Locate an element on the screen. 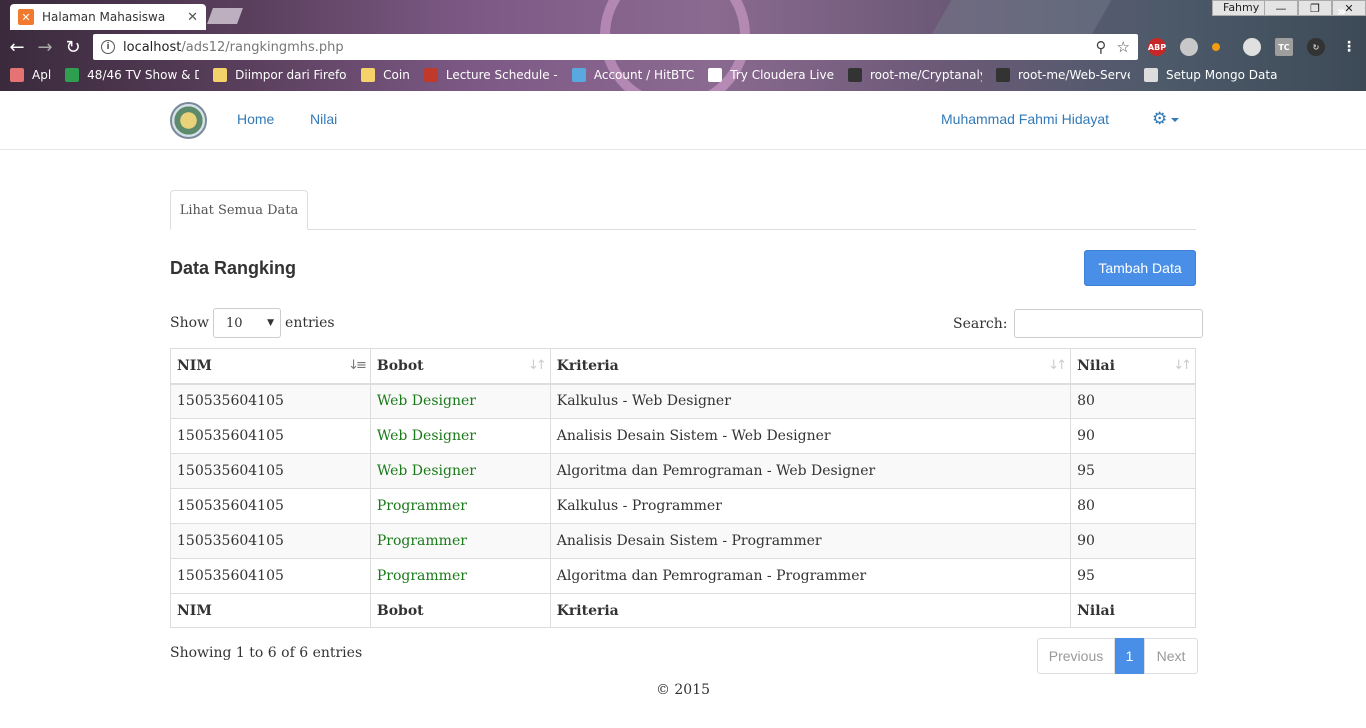 Image resolution: width=1366 pixels, height=728 pixels. back-icon: ← is located at coordinates (17, 47).